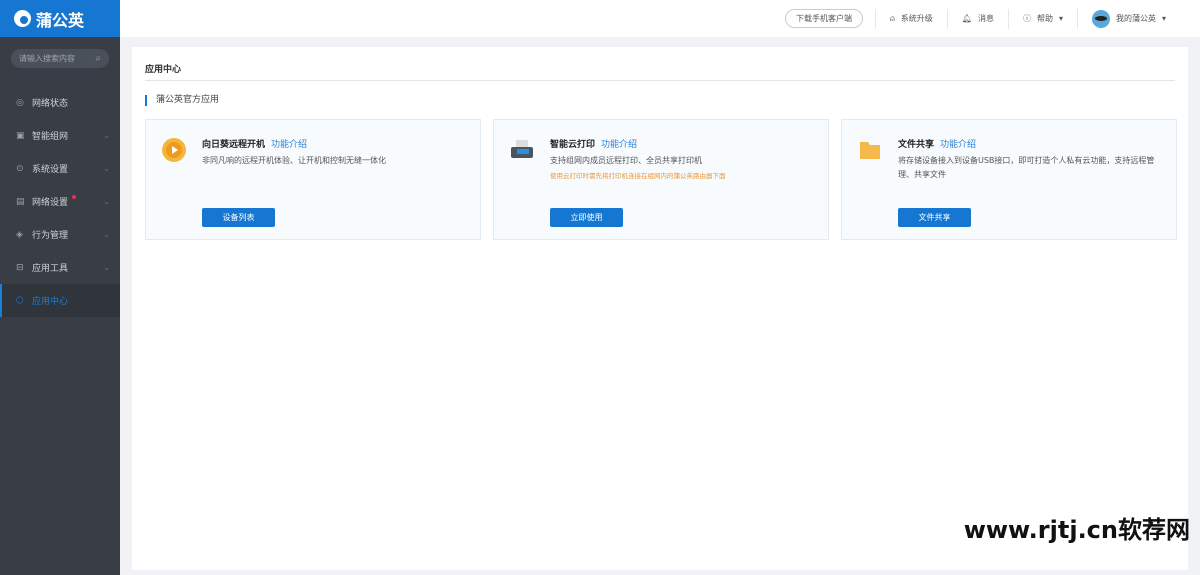 The image size is (1200, 575). I want to click on account-menu: 我的蒲公英 ▾, so click(1128, 18).